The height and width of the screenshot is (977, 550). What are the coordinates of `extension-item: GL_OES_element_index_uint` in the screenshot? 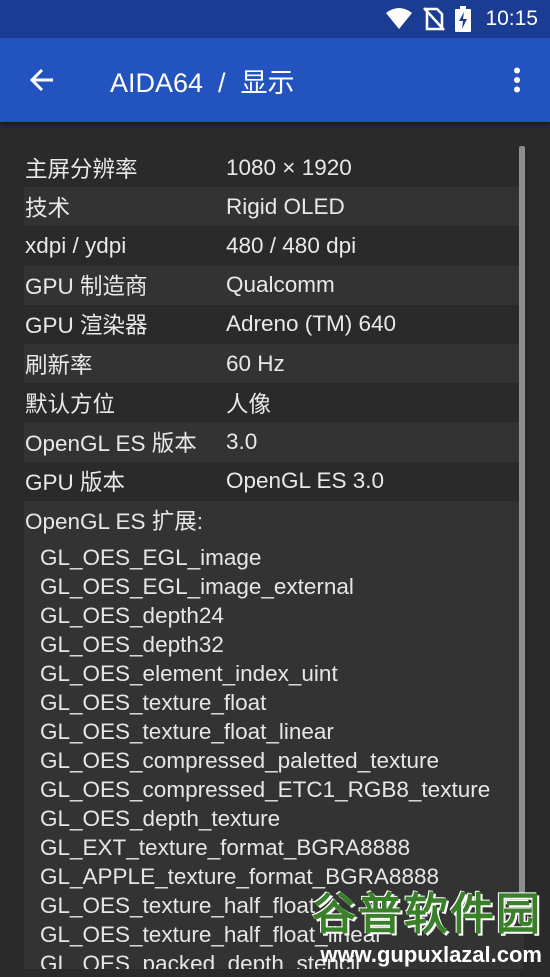 It's located at (189, 673).